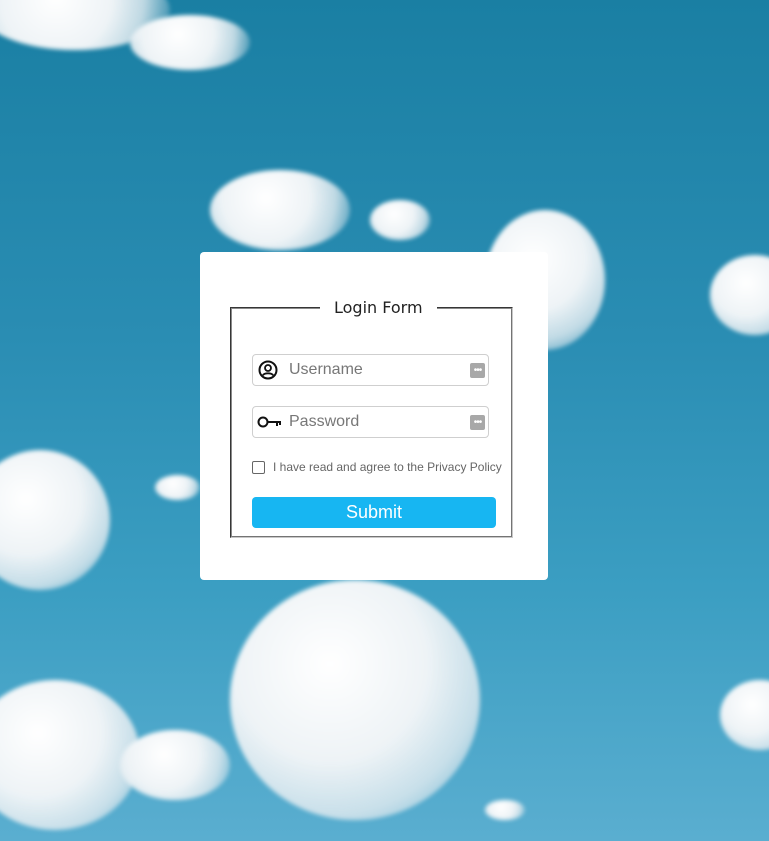  I want to click on password-input, so click(374, 422).